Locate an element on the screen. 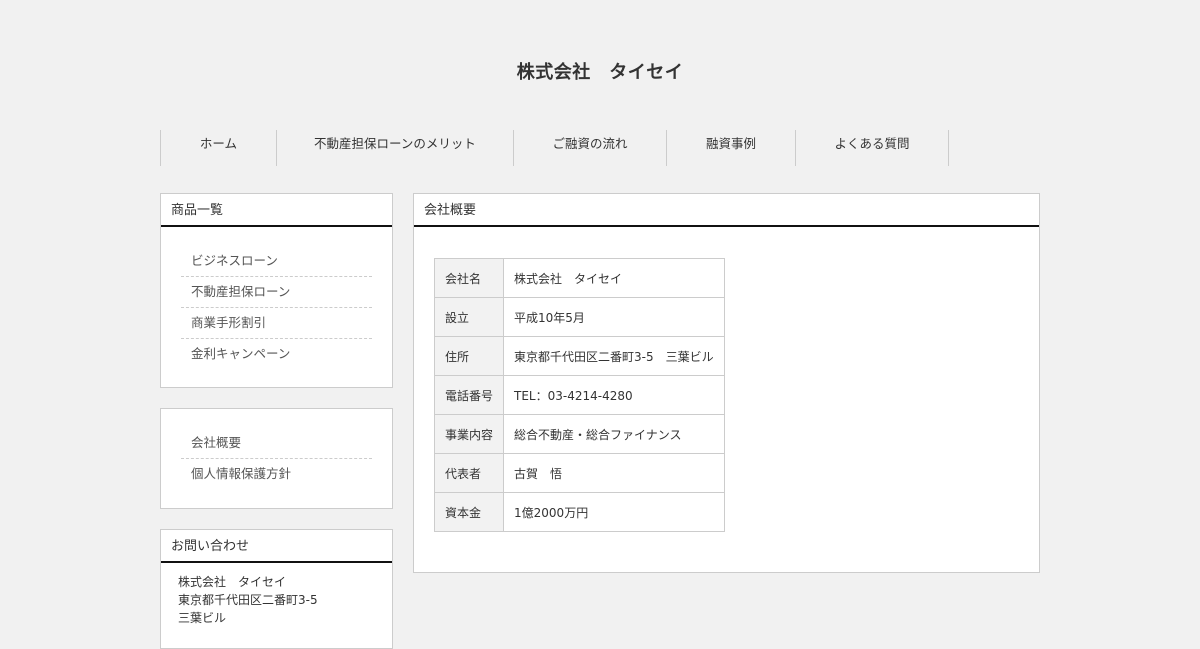 The height and width of the screenshot is (649, 1200). table-row: 住所 東京都千代田区二番町3-5 三葉ビル is located at coordinates (579, 356).